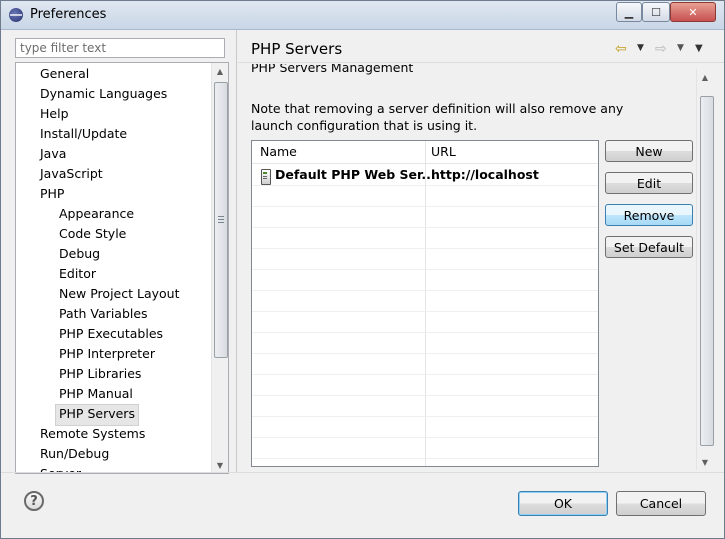 The image size is (725, 539). I want to click on page-scroll-thumb, so click(707, 271).